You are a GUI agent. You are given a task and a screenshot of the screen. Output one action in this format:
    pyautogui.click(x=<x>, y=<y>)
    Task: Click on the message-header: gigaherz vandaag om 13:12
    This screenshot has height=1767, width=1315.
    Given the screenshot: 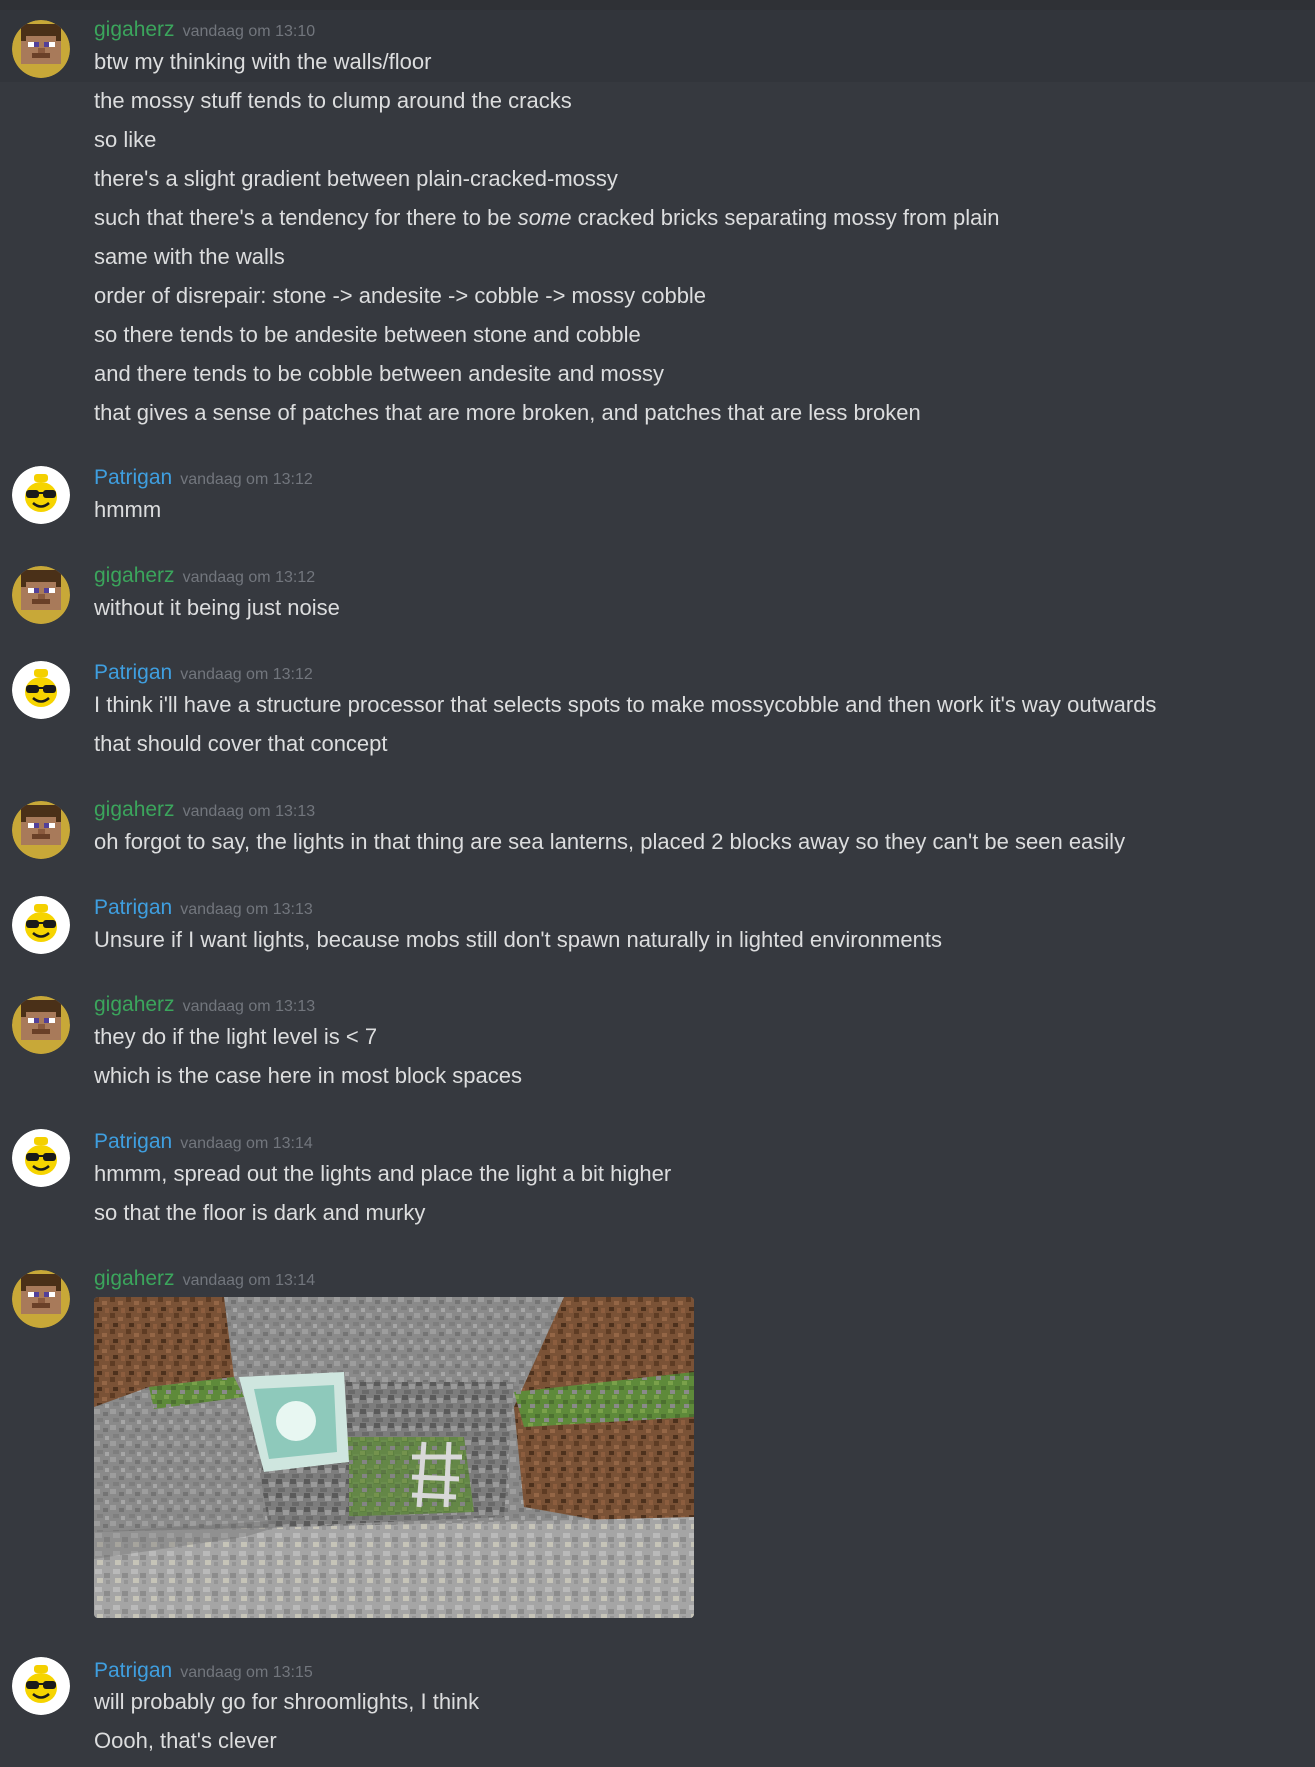 What is the action you would take?
    pyautogui.click(x=204, y=576)
    